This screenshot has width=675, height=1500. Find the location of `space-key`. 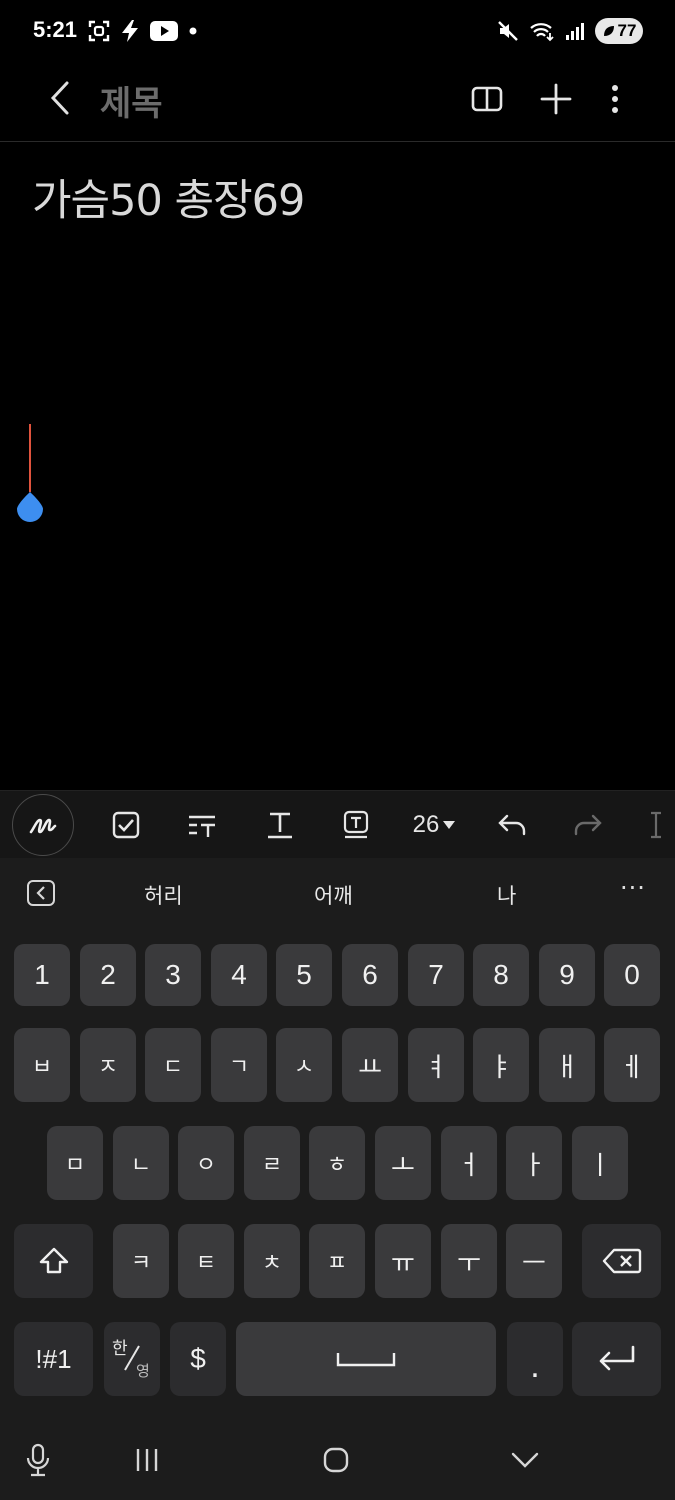

space-key is located at coordinates (366, 1359).